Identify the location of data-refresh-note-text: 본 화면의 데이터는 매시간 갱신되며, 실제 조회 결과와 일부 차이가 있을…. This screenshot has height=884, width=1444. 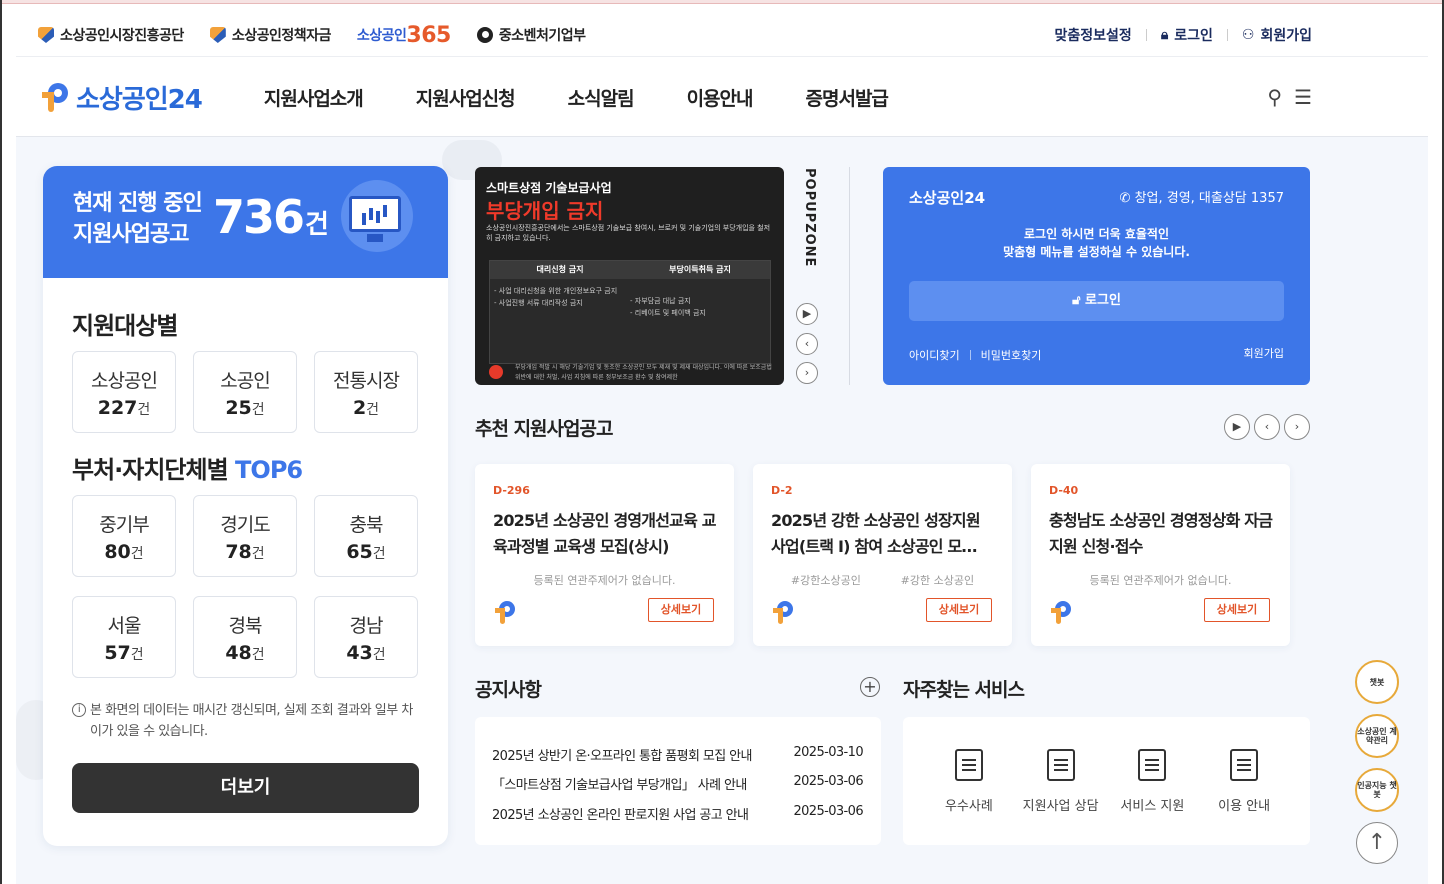
(251, 721).